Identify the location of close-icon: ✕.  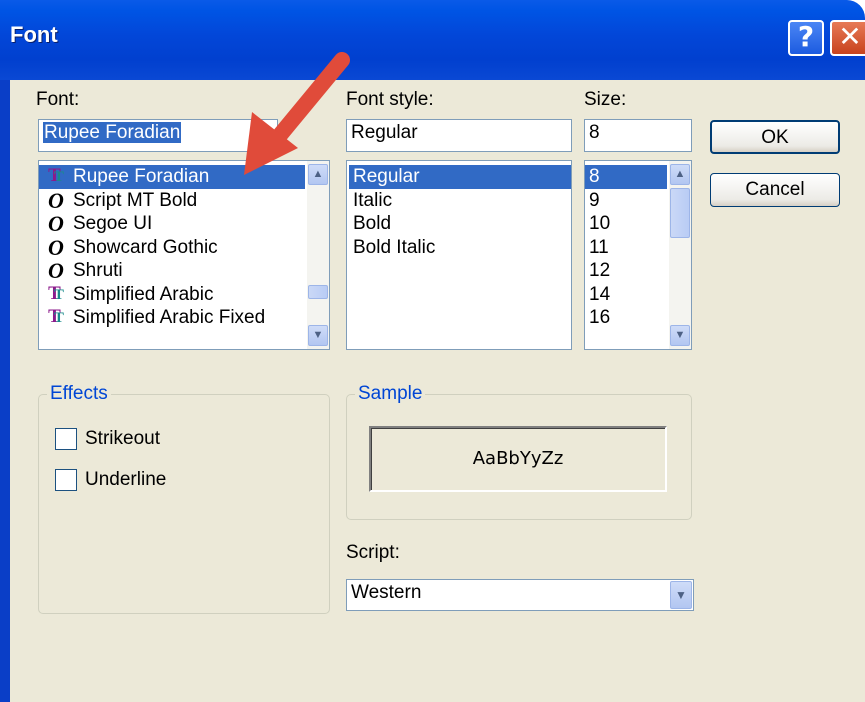
(850, 36).